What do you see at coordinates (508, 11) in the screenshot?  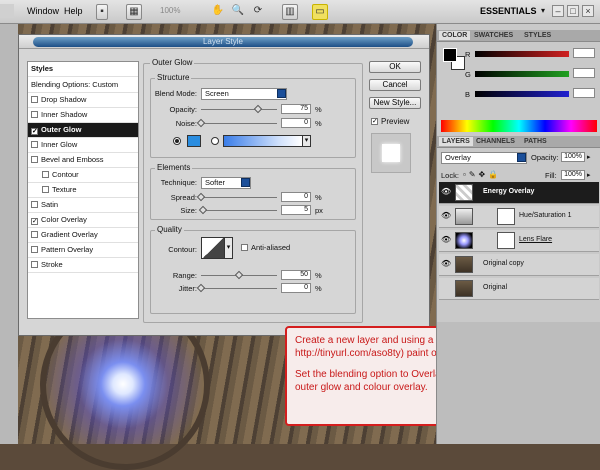 I see `workspace-switcher: ESSENTIALS` at bounding box center [508, 11].